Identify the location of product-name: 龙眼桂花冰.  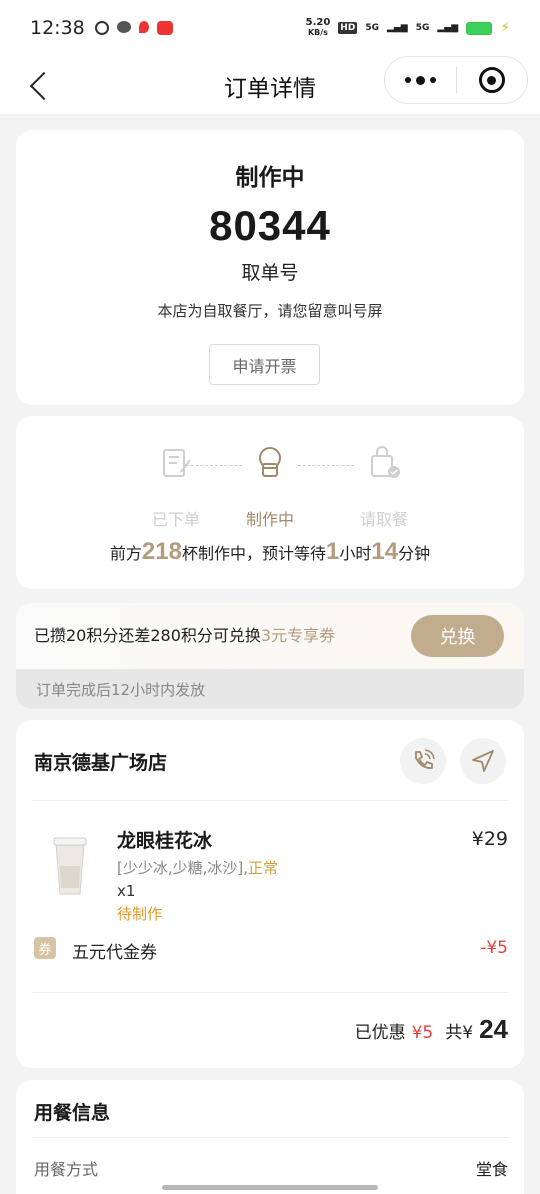
(165, 841).